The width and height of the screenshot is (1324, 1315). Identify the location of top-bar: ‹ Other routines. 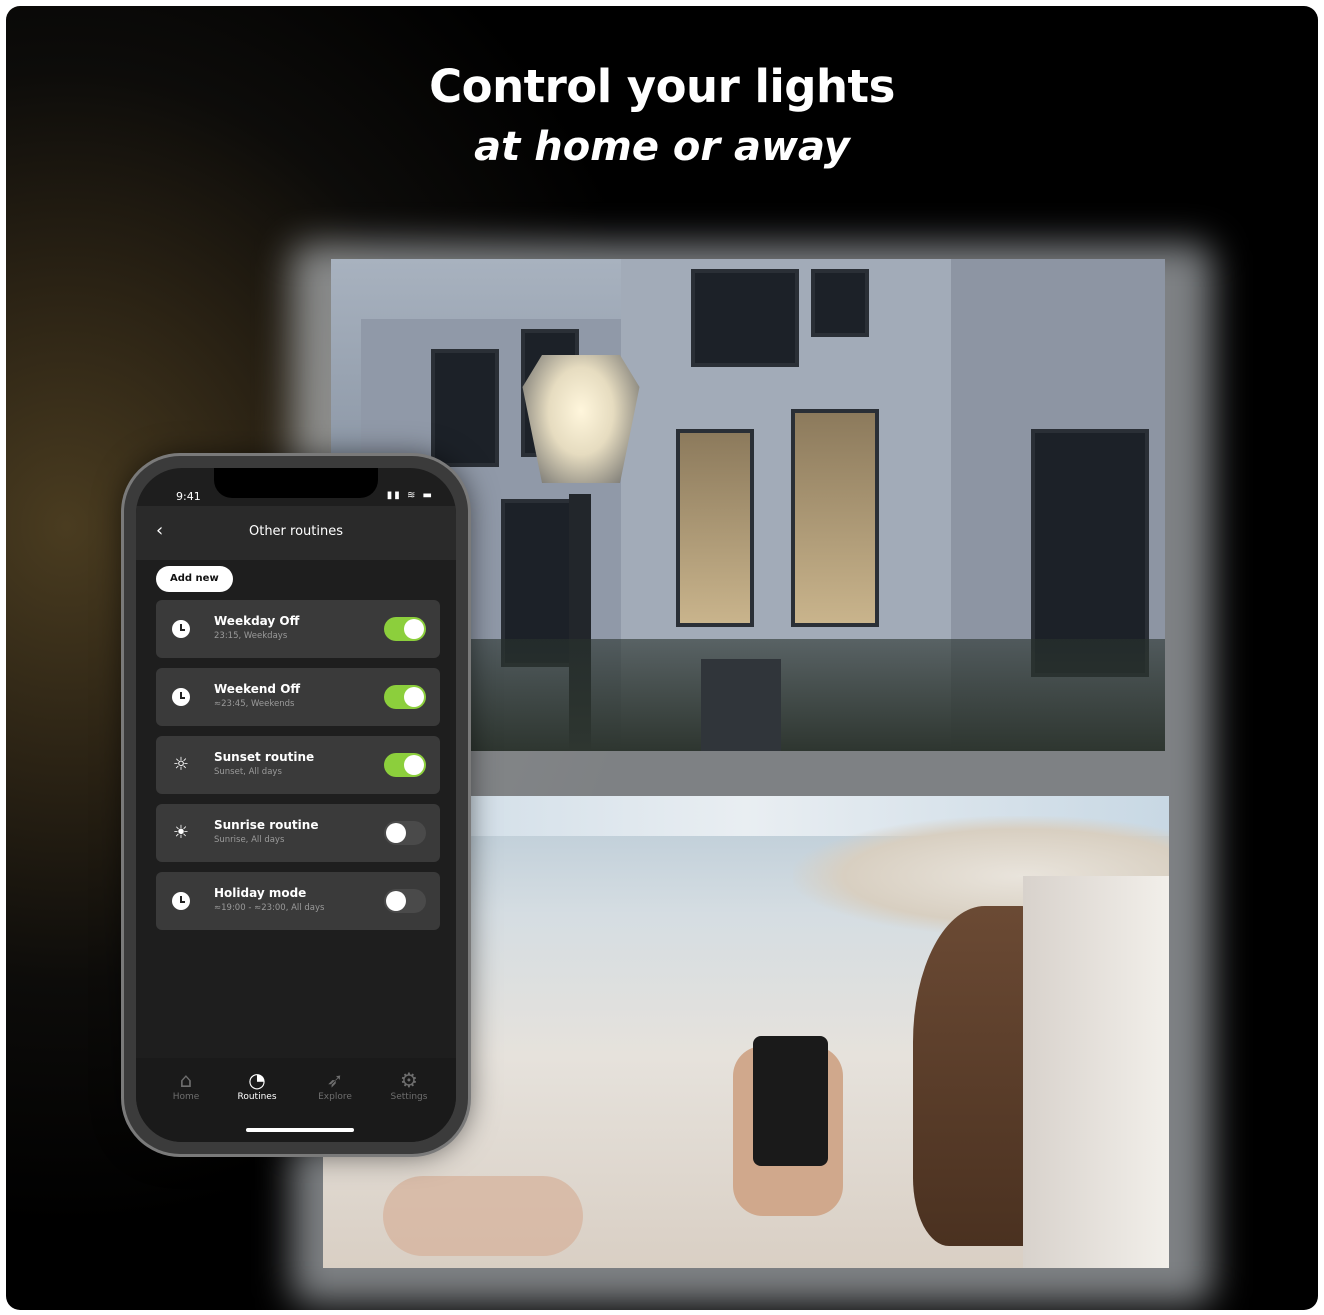
(296, 533).